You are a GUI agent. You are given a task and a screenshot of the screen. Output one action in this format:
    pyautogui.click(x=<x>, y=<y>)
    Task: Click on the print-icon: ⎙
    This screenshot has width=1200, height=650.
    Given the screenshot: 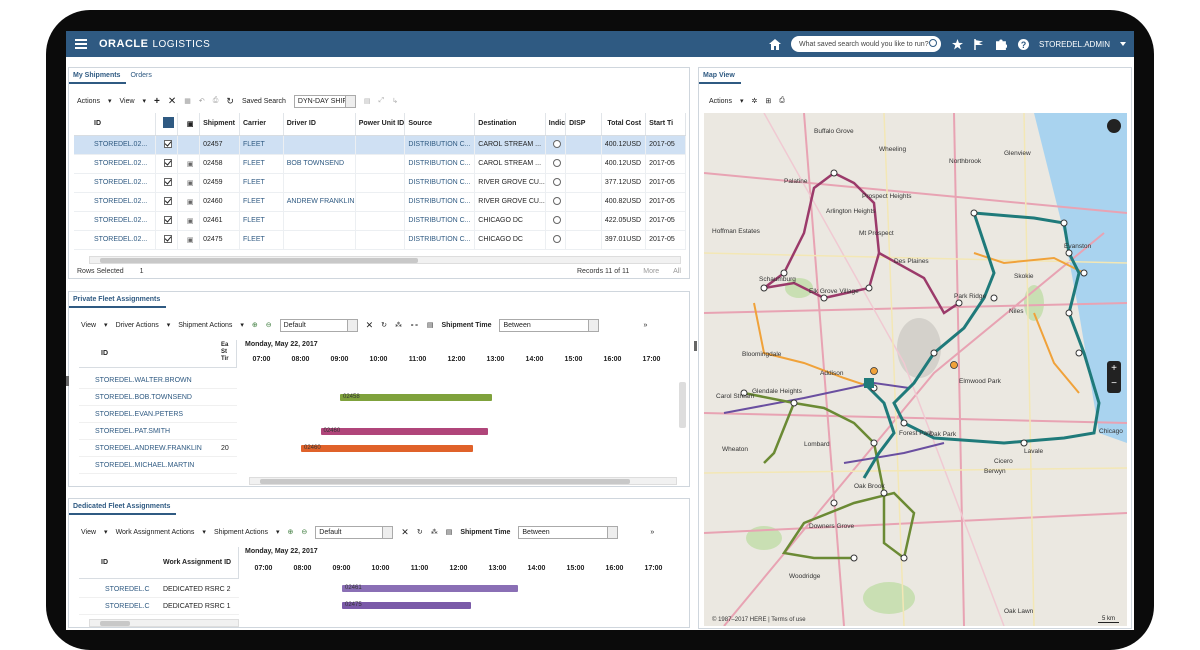 What is the action you would take?
    pyautogui.click(x=216, y=101)
    